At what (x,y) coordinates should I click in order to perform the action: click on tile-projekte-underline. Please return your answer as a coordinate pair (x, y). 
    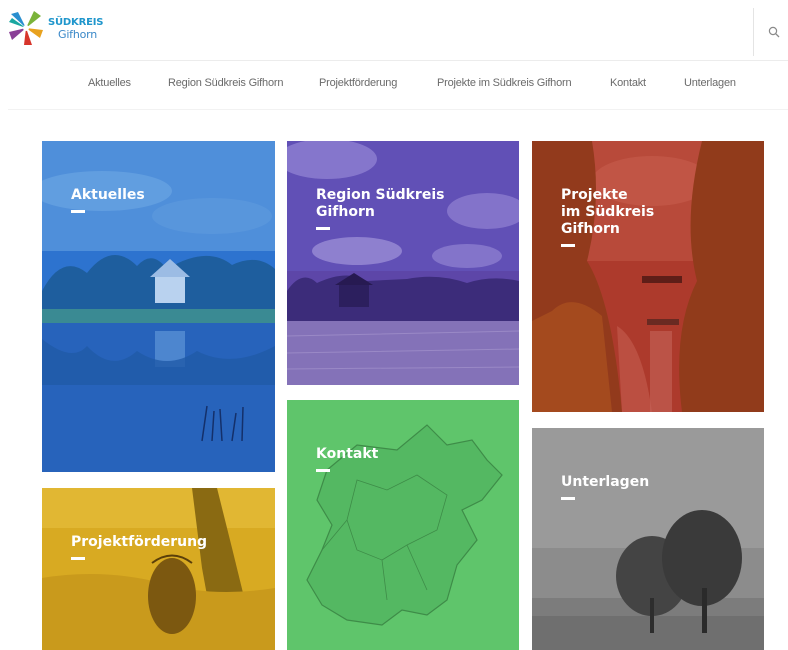
    Looking at the image, I should click on (568, 245).